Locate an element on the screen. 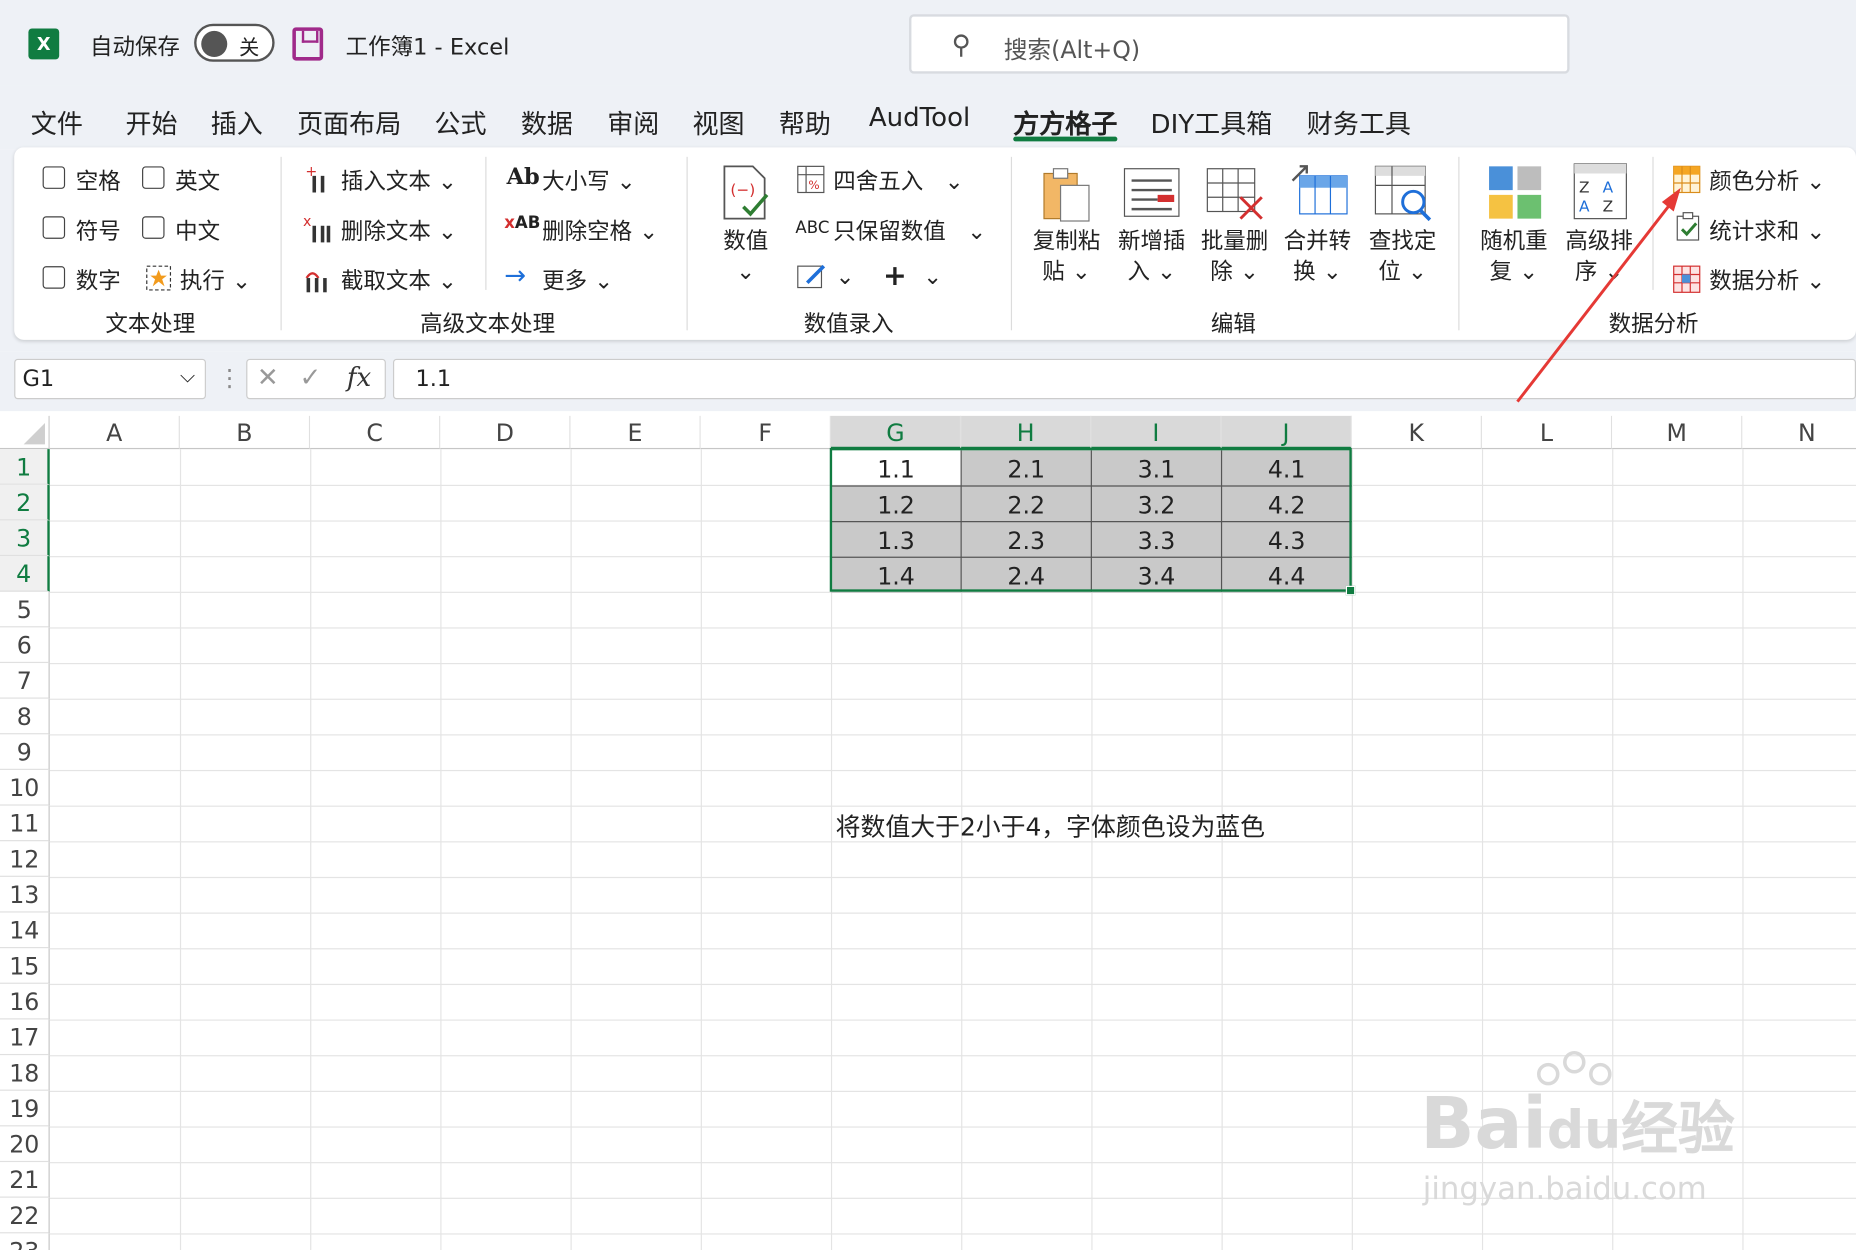  watermark-url: jingyan.baidu.com is located at coordinates (1564, 1189).